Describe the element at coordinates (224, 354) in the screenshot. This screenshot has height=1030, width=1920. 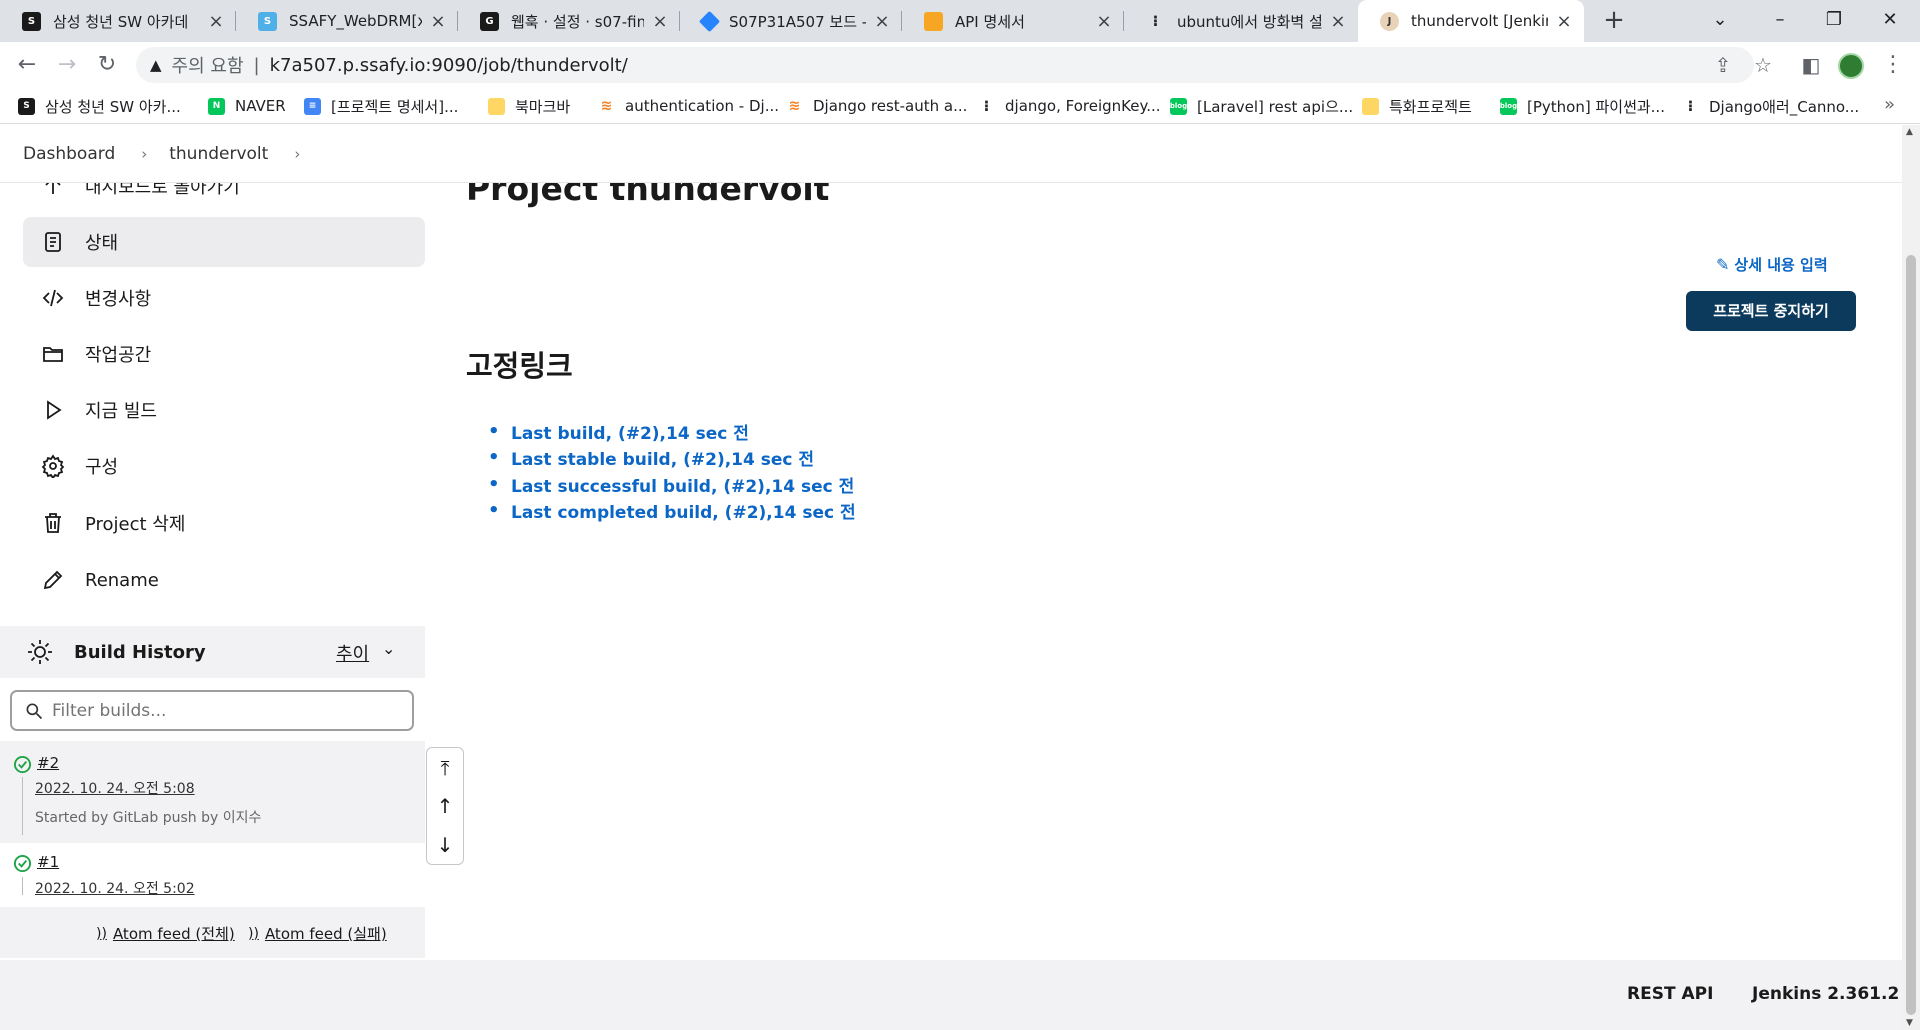
I see `sidebar-item-workspace: 작업공간` at that location.